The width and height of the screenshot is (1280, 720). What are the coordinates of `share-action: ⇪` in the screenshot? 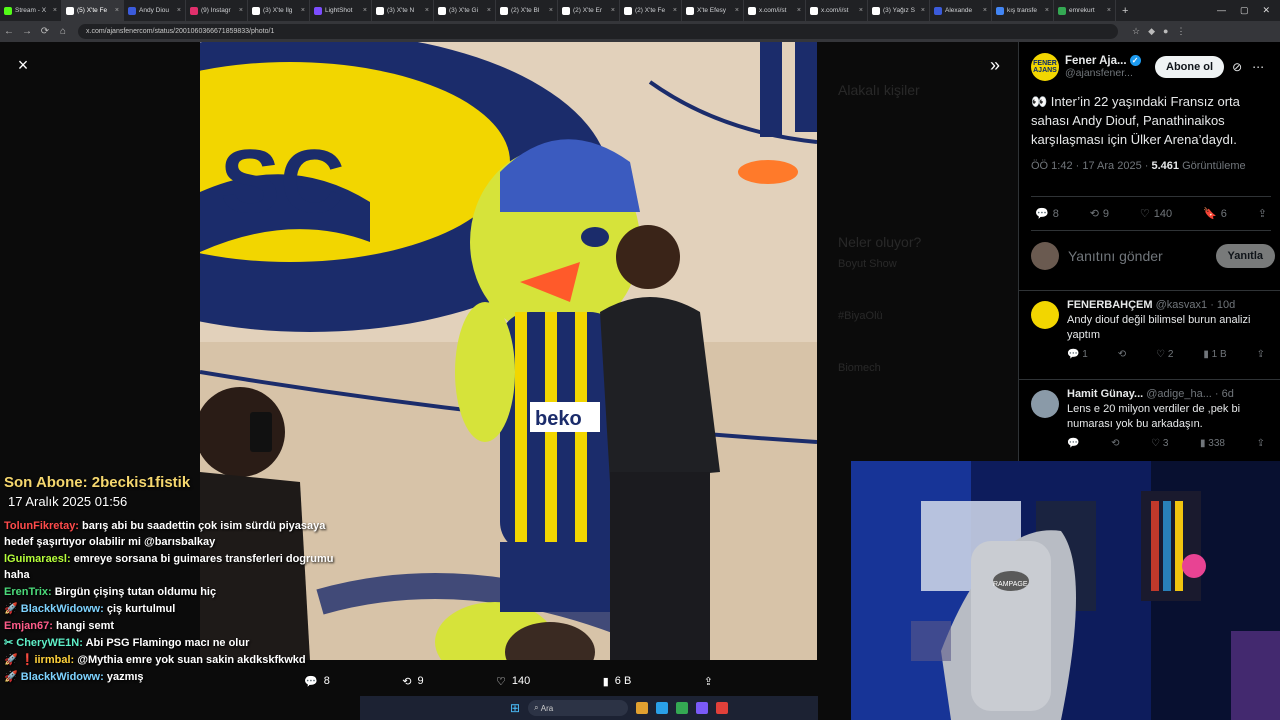 It's located at (708, 681).